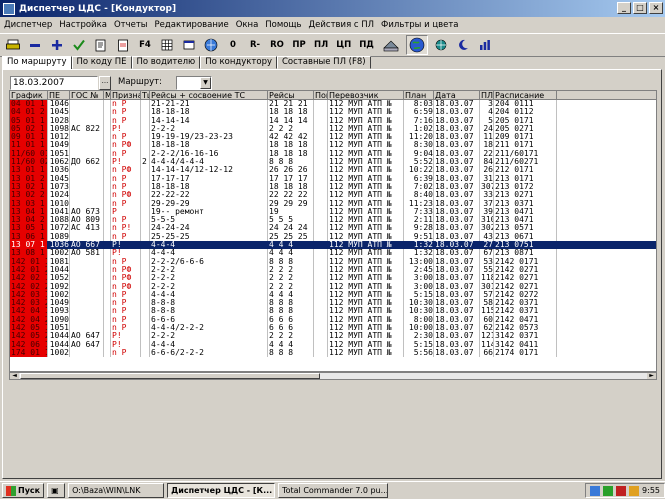 This screenshot has height=499, width=665. Describe the element at coordinates (342, 25) in the screenshot. I see `menu-pl-actions: Действия с ПЛ` at that location.